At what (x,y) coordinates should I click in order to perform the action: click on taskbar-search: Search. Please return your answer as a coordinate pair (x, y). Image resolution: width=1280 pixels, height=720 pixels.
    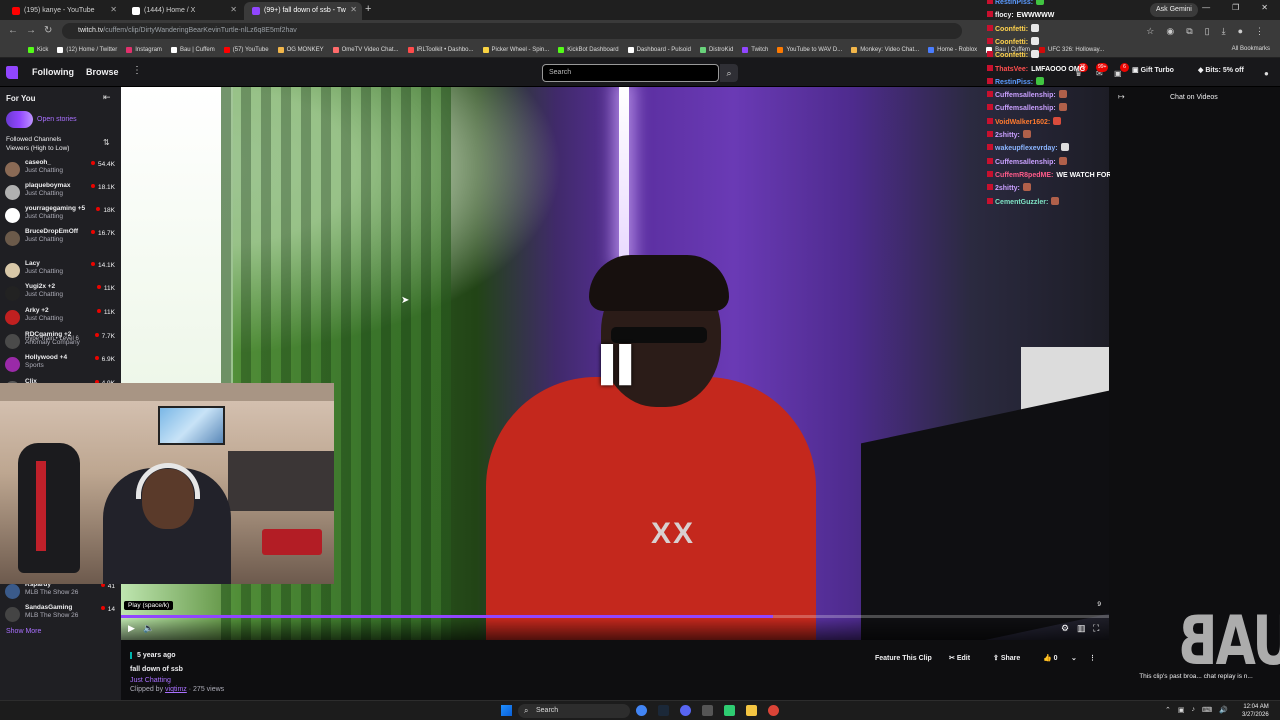
    Looking at the image, I should click on (574, 711).